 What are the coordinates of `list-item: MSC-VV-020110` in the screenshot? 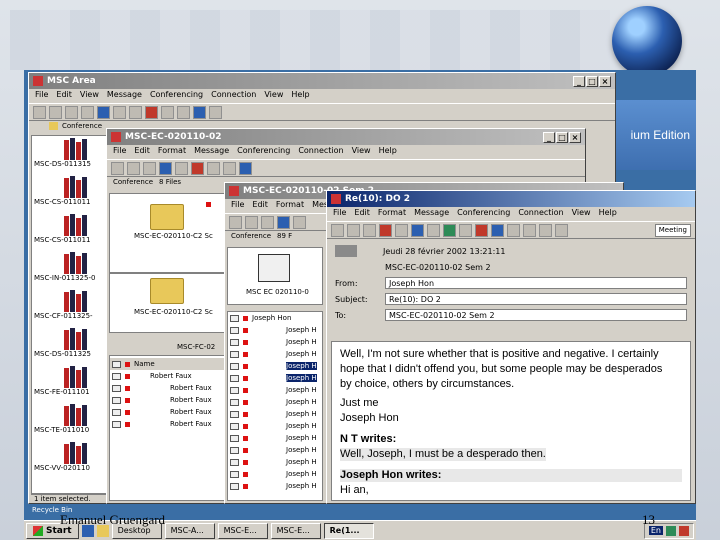 It's located at (69, 461).